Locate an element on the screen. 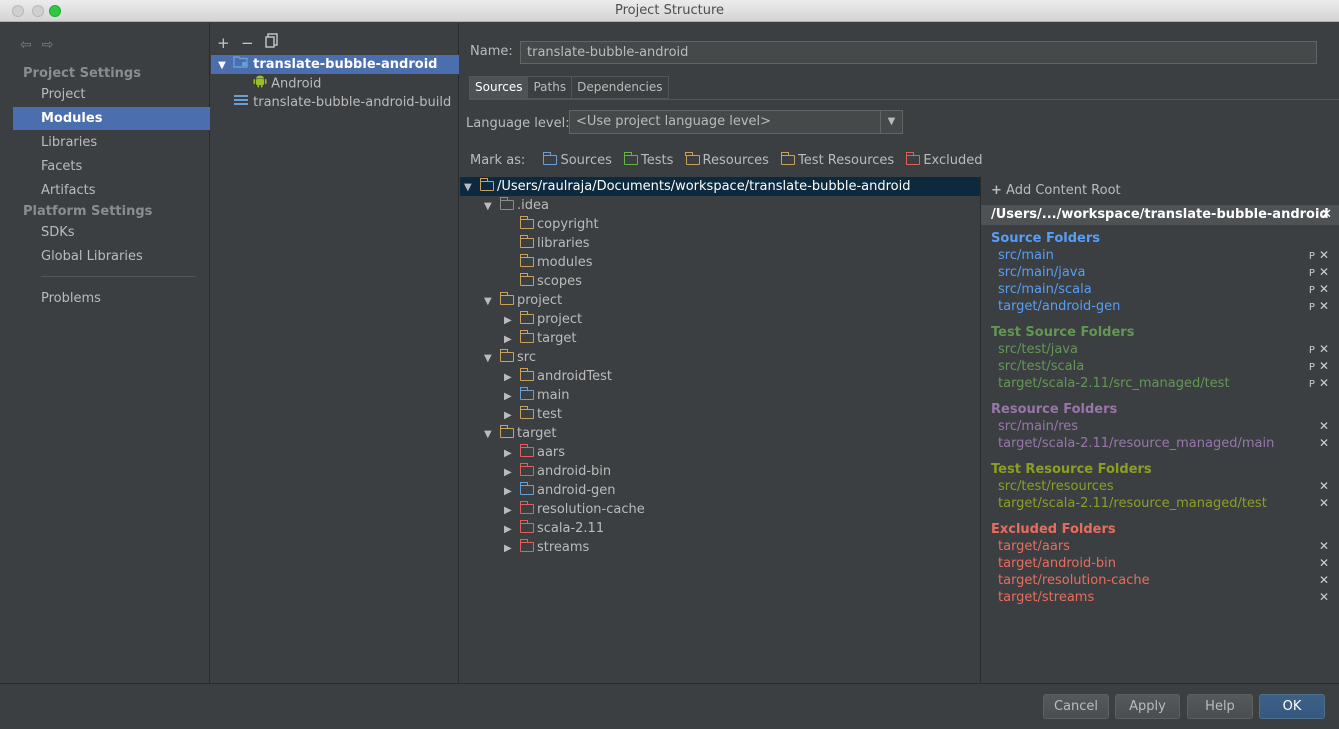  sidebar-item-libraries: Libraries is located at coordinates (111, 142).